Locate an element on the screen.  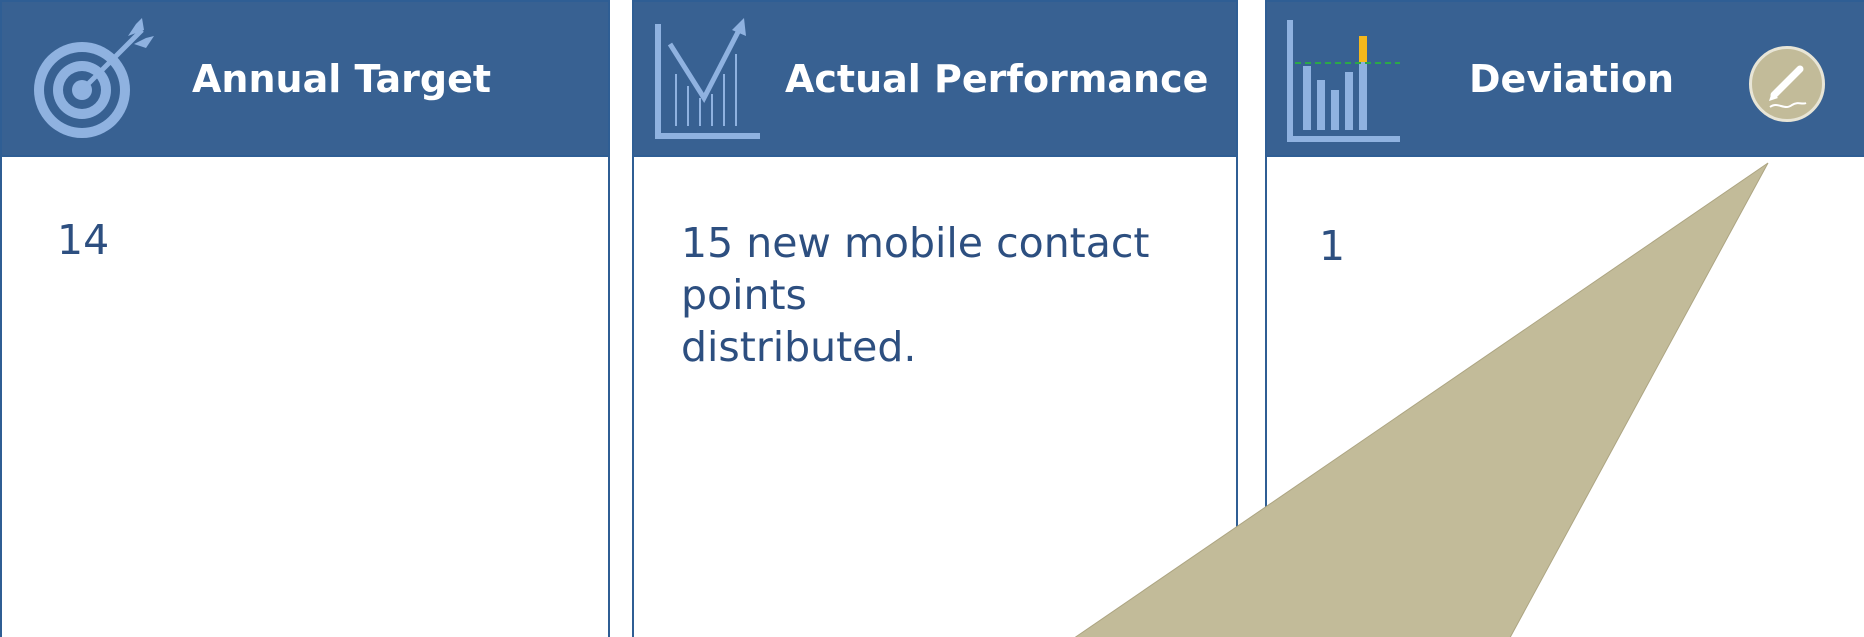
pen-icon is located at coordinates (1788, 86).